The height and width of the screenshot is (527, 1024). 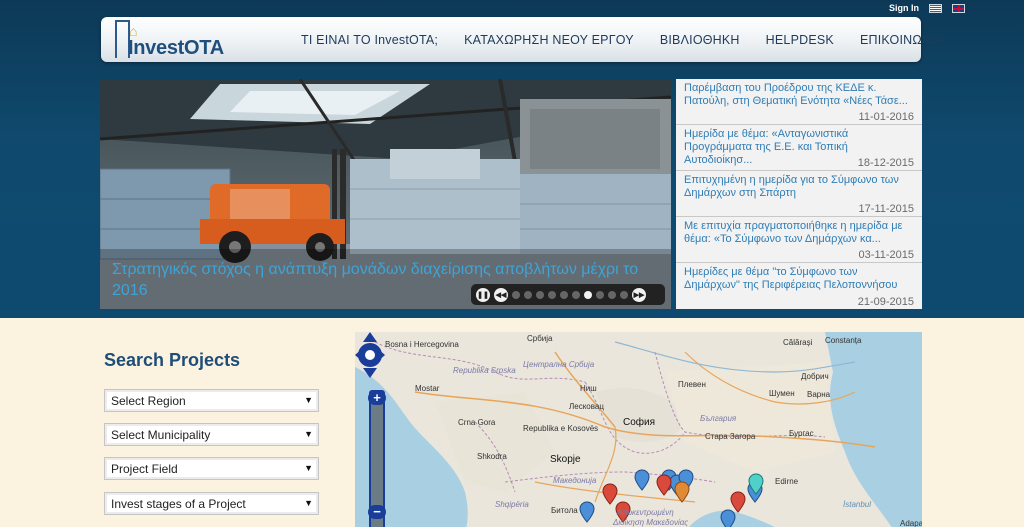 What do you see at coordinates (211, 400) in the screenshot?
I see `region-select: Select Region ▼` at bounding box center [211, 400].